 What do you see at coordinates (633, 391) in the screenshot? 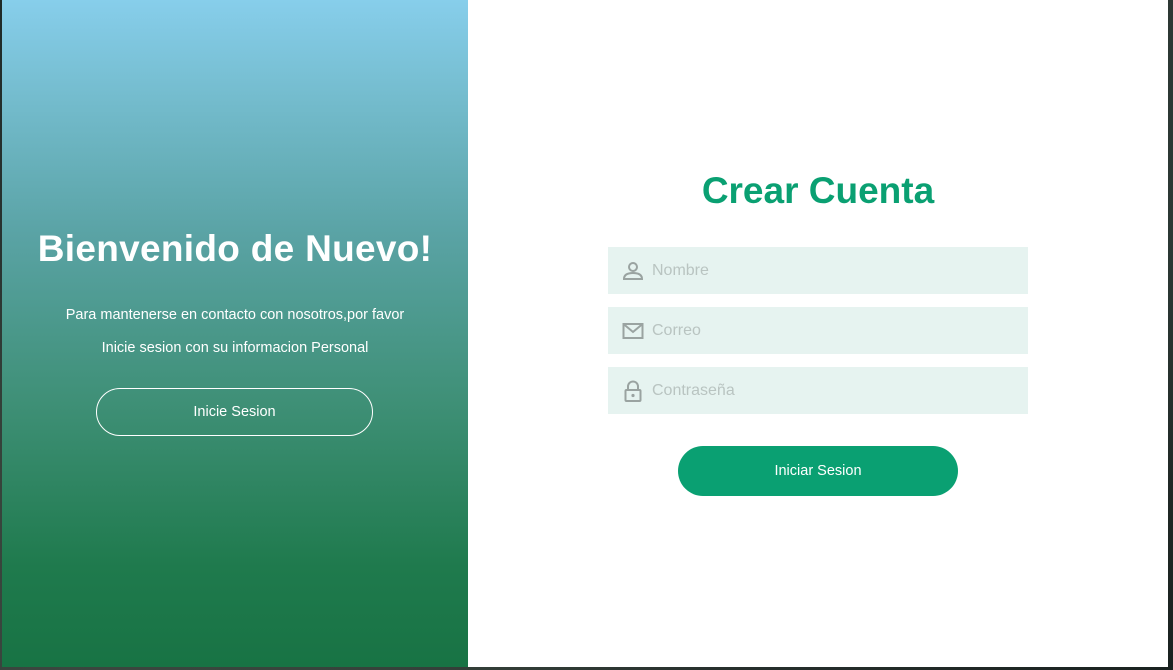
I see `lock-icon` at bounding box center [633, 391].